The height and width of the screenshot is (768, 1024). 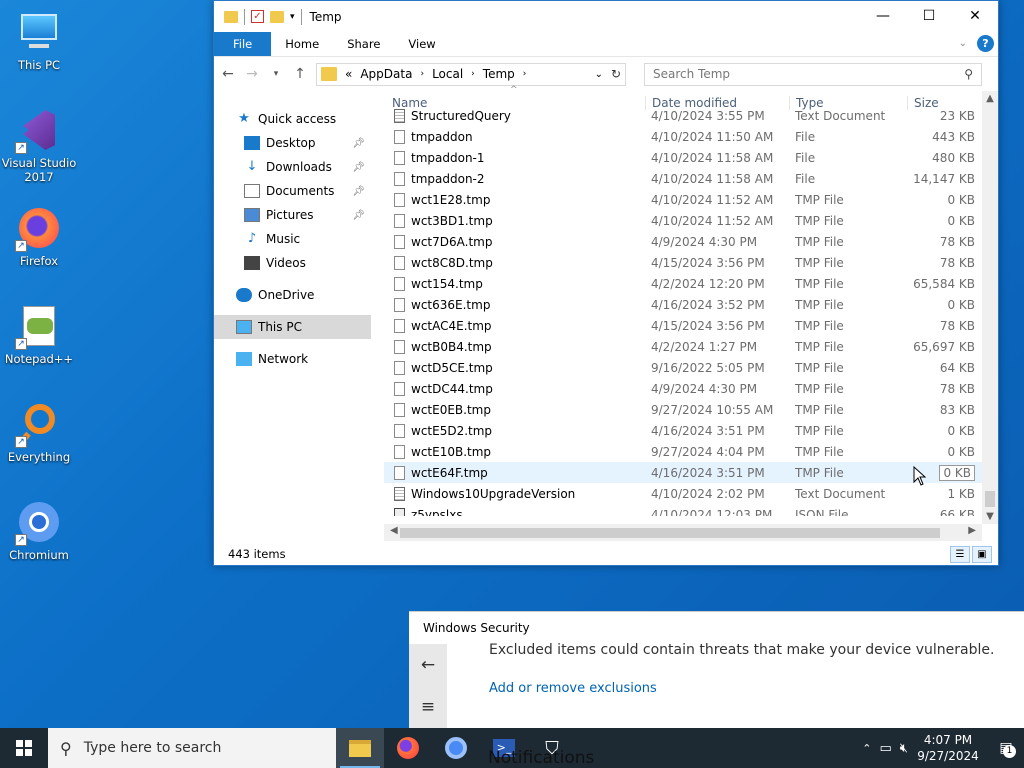 I want to click on quick-access-dropdown-icon: ▾, so click(x=292, y=17).